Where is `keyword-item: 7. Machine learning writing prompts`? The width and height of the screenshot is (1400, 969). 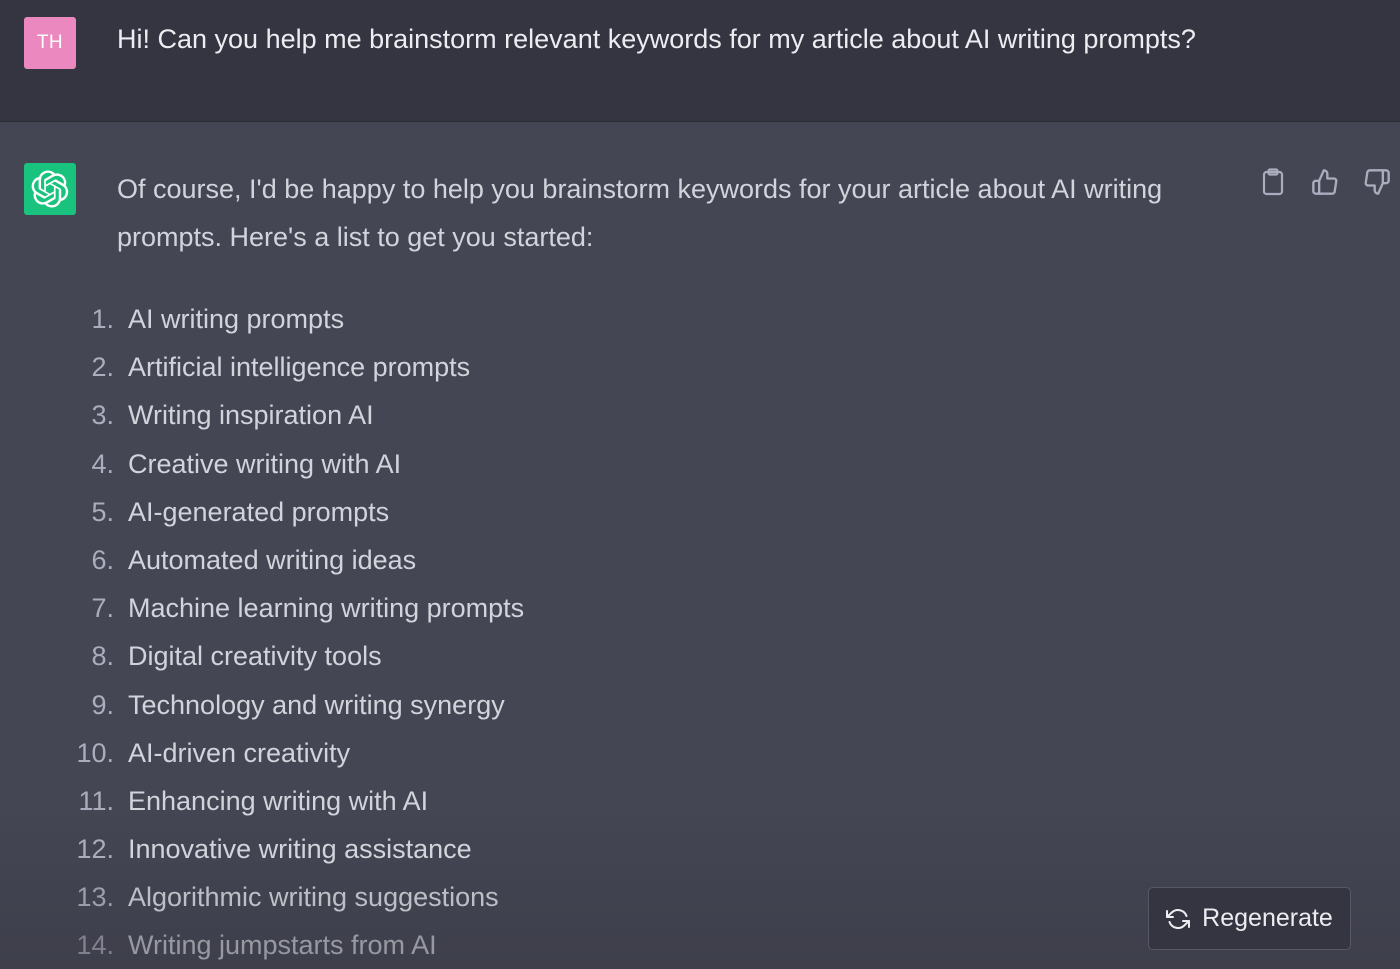 keyword-item: 7. Machine learning writing prompts is located at coordinates (450, 608).